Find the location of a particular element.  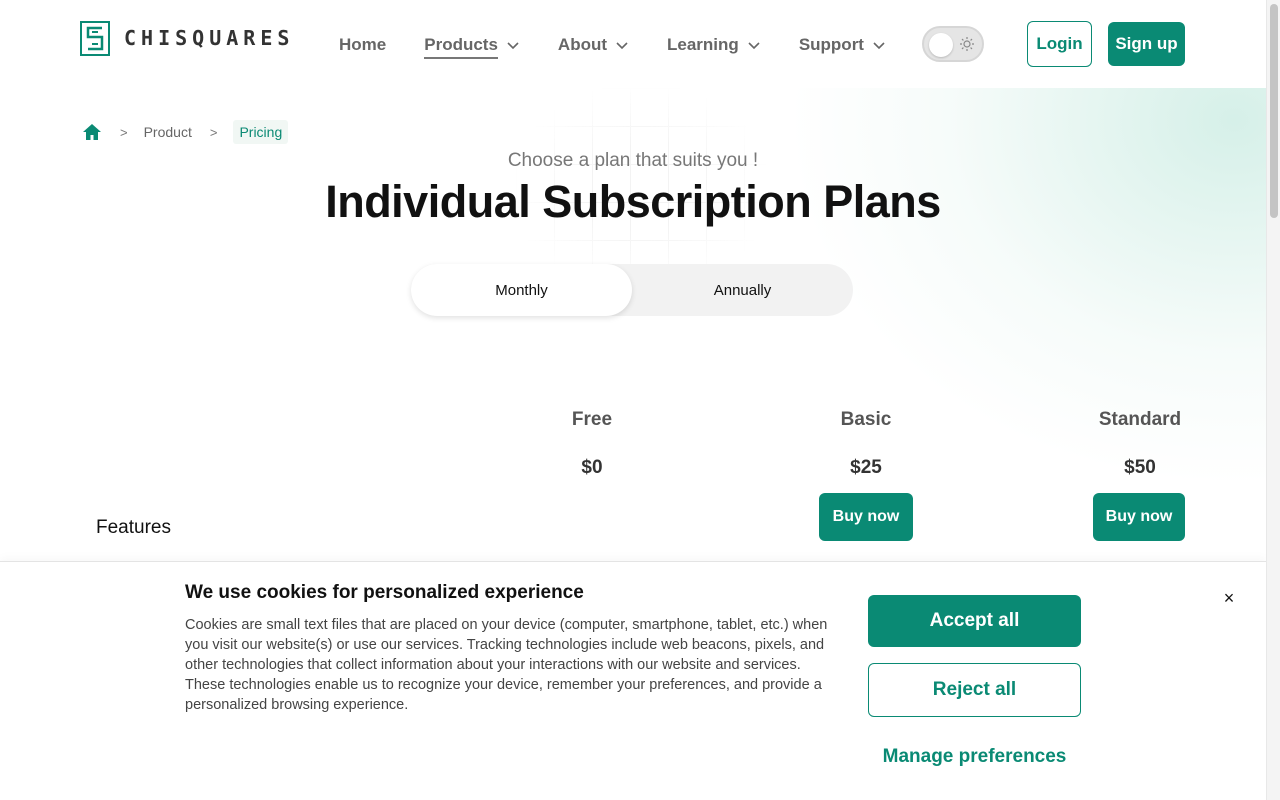

page-title: Individual Subscription Plans is located at coordinates (633, 201).